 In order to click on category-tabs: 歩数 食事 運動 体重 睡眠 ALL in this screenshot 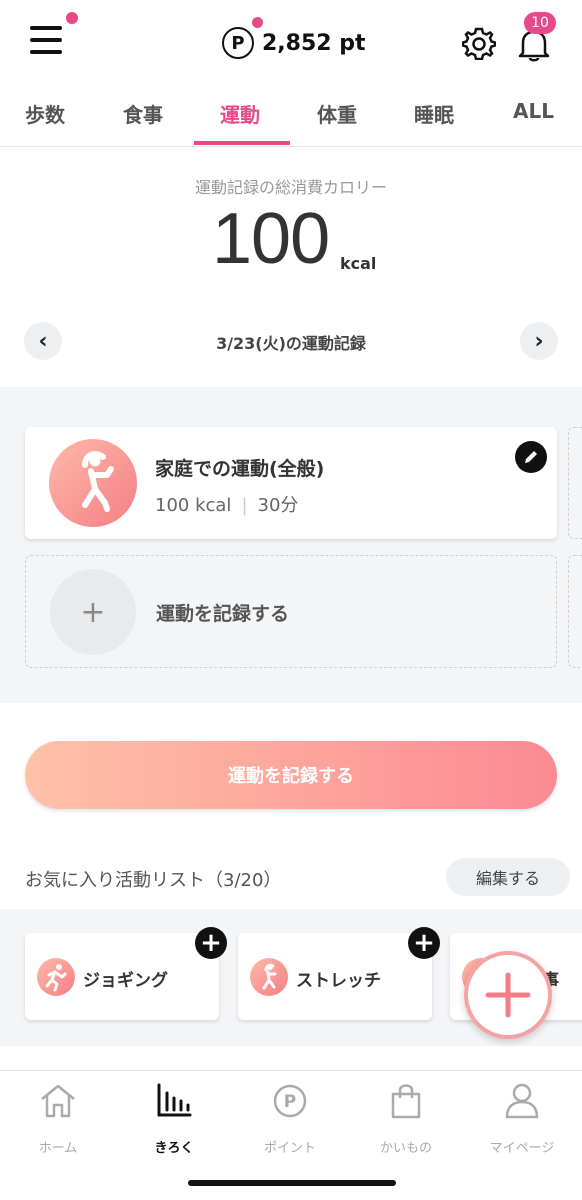, I will do `click(291, 116)`.